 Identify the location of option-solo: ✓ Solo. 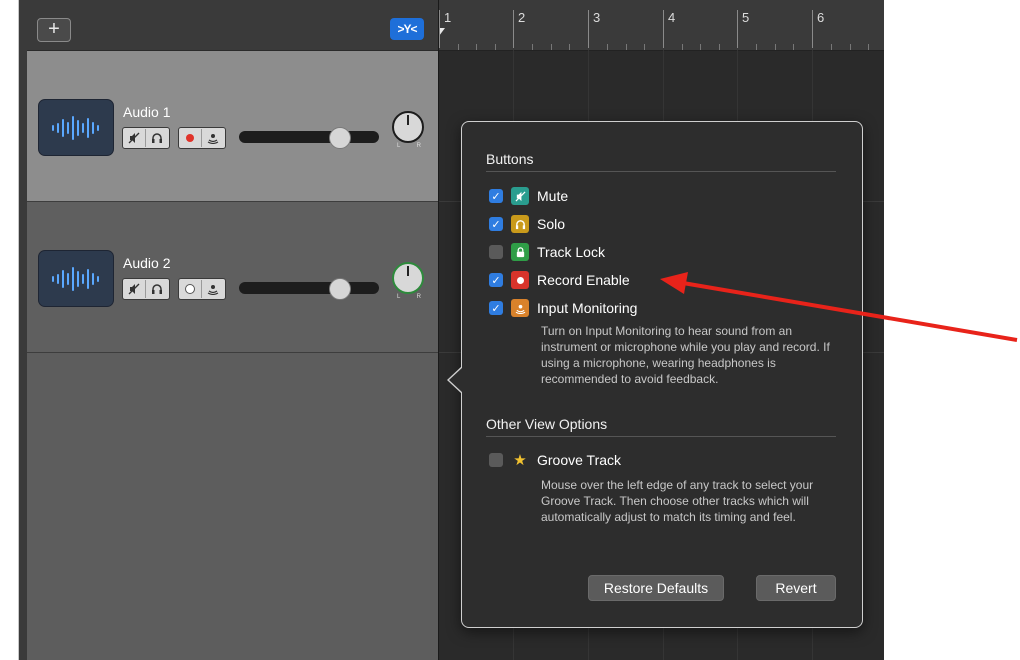
(527, 224).